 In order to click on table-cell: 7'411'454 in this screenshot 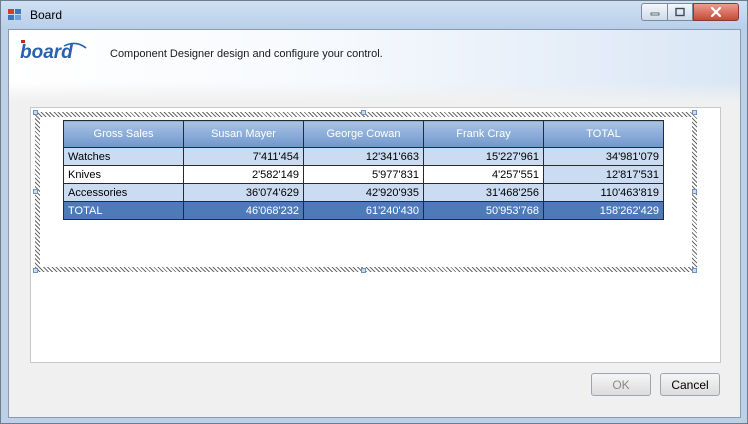, I will do `click(243, 156)`.